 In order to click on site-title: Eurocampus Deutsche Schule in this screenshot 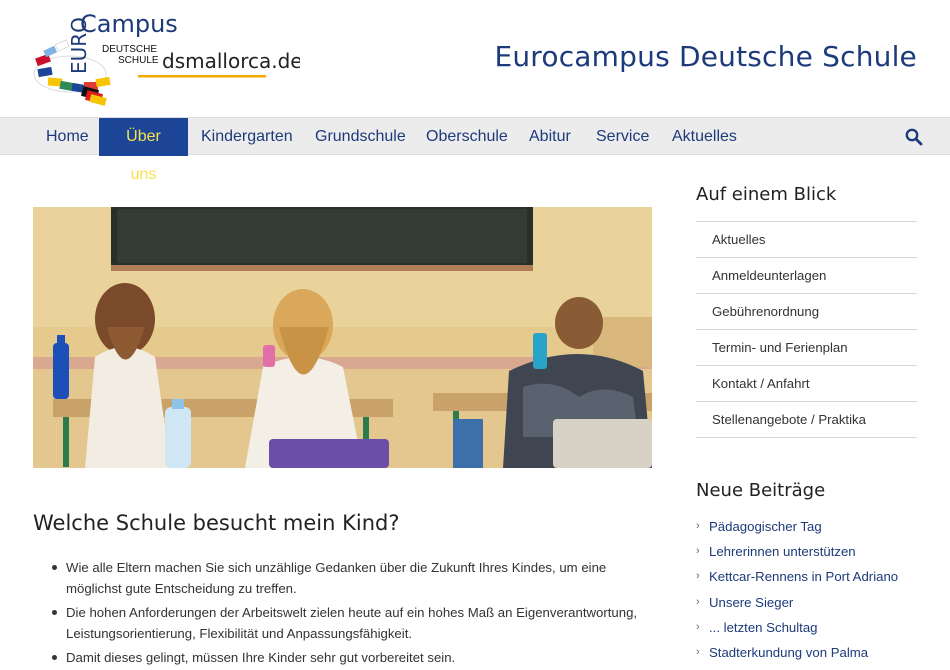, I will do `click(705, 56)`.